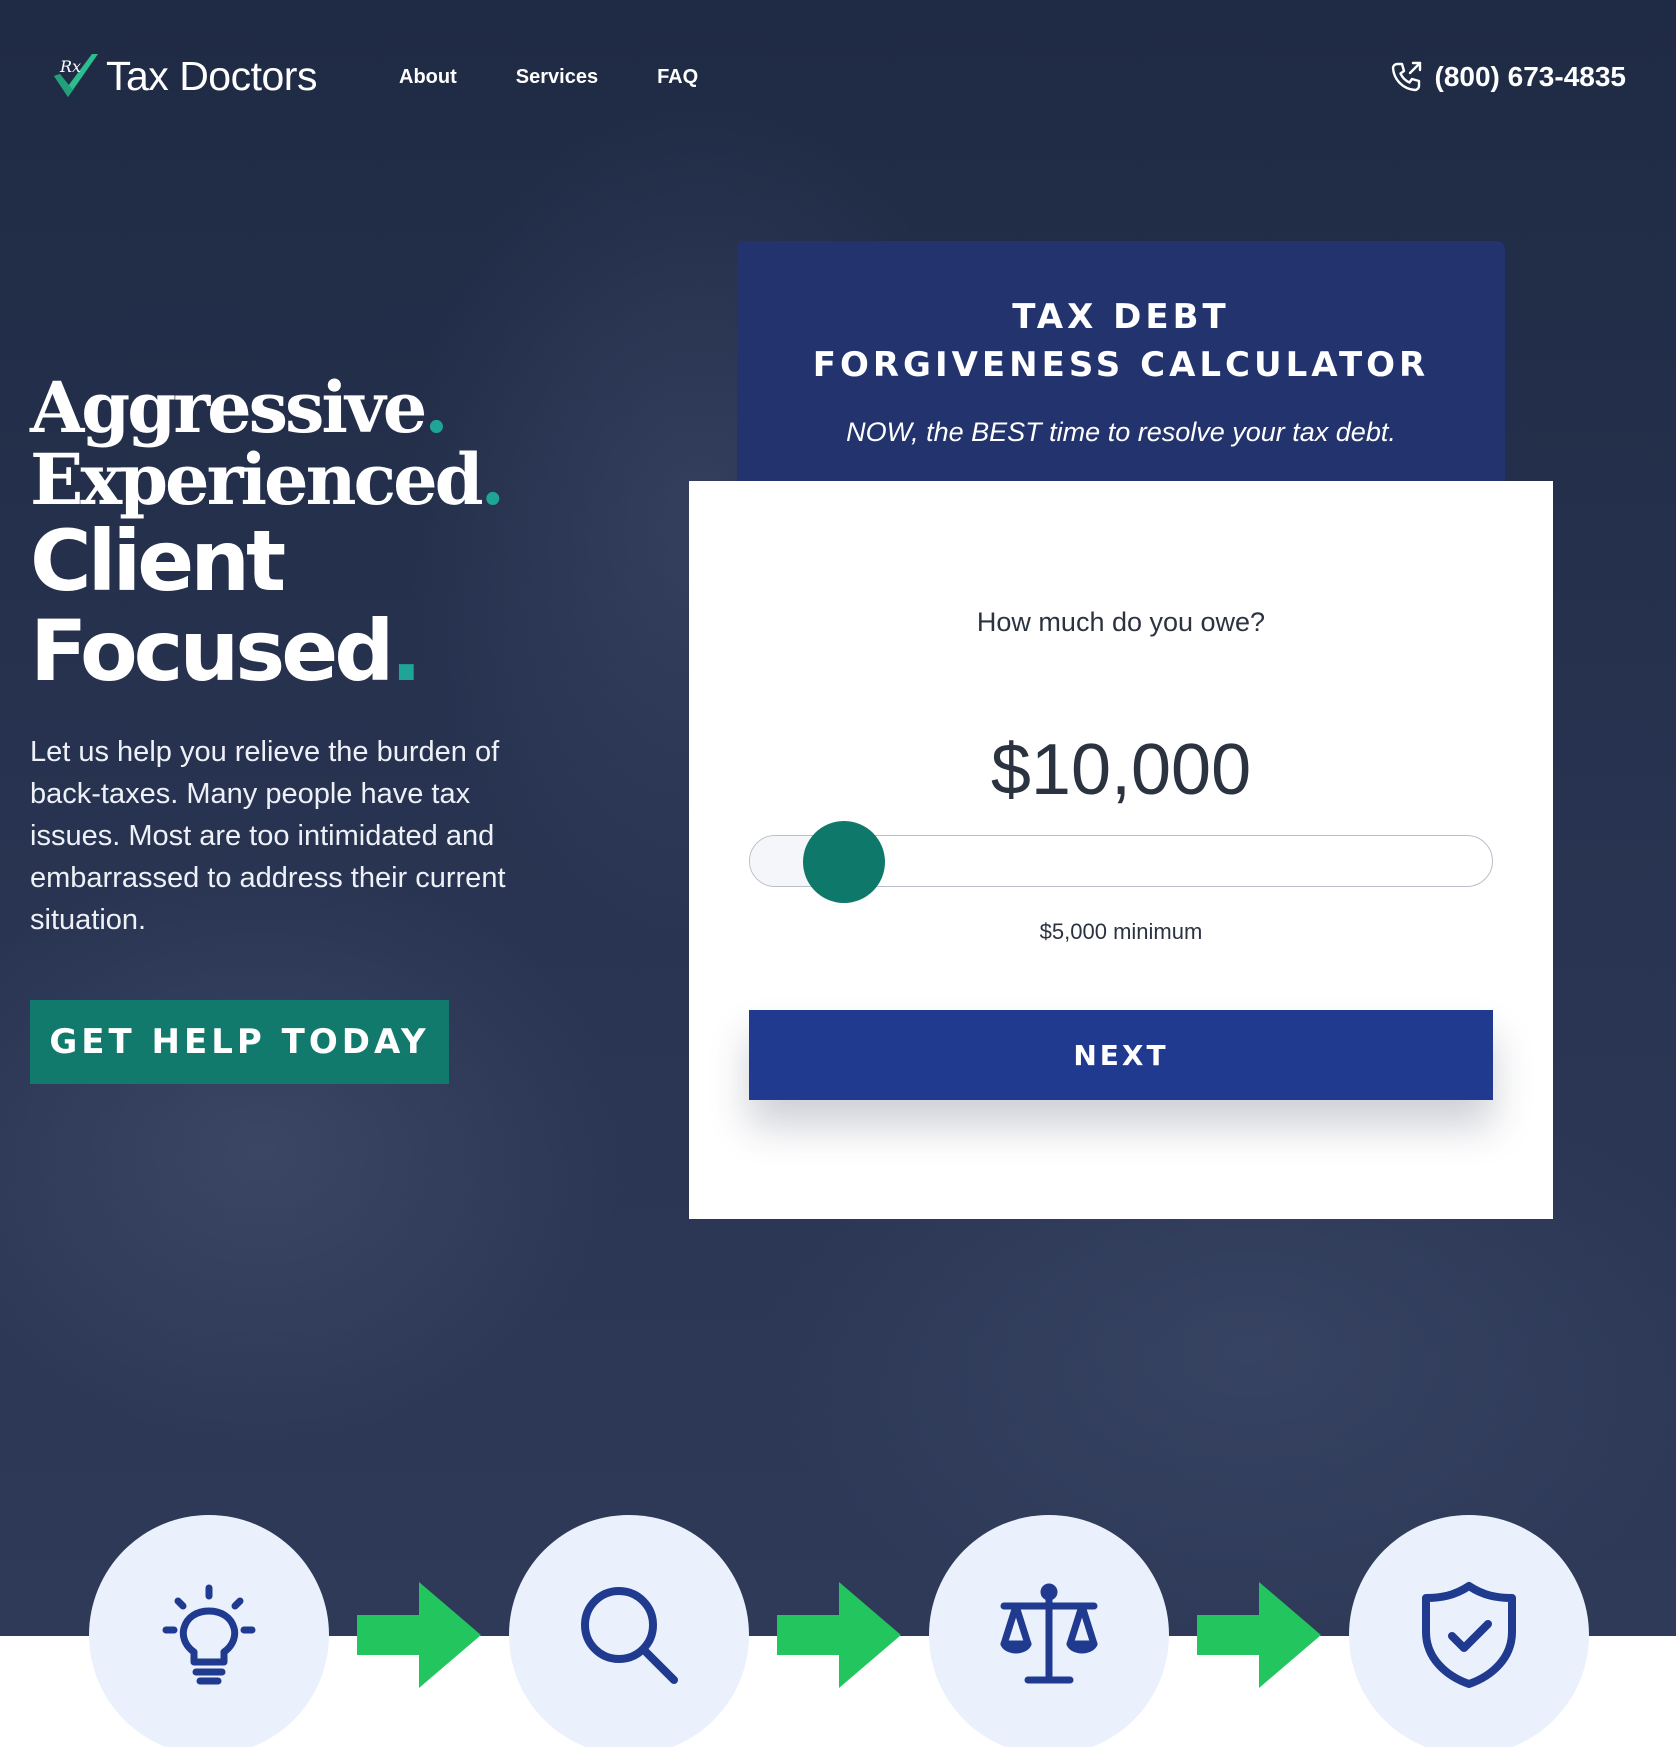 This screenshot has height=1747, width=1676. I want to click on rx-checkmark-icon: Rx, so click(76, 75).